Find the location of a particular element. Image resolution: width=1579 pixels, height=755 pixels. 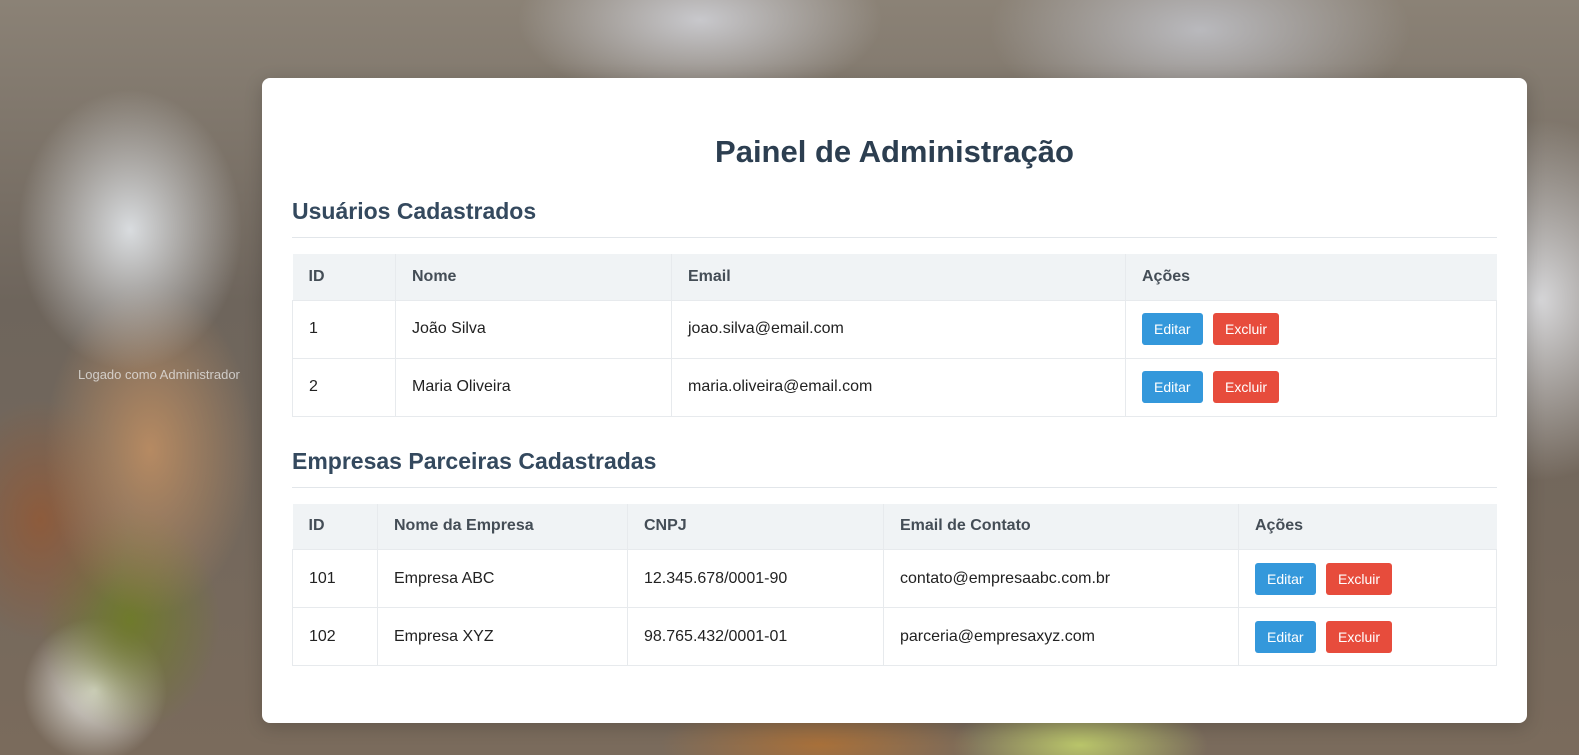

user-id: 2 is located at coordinates (344, 387).